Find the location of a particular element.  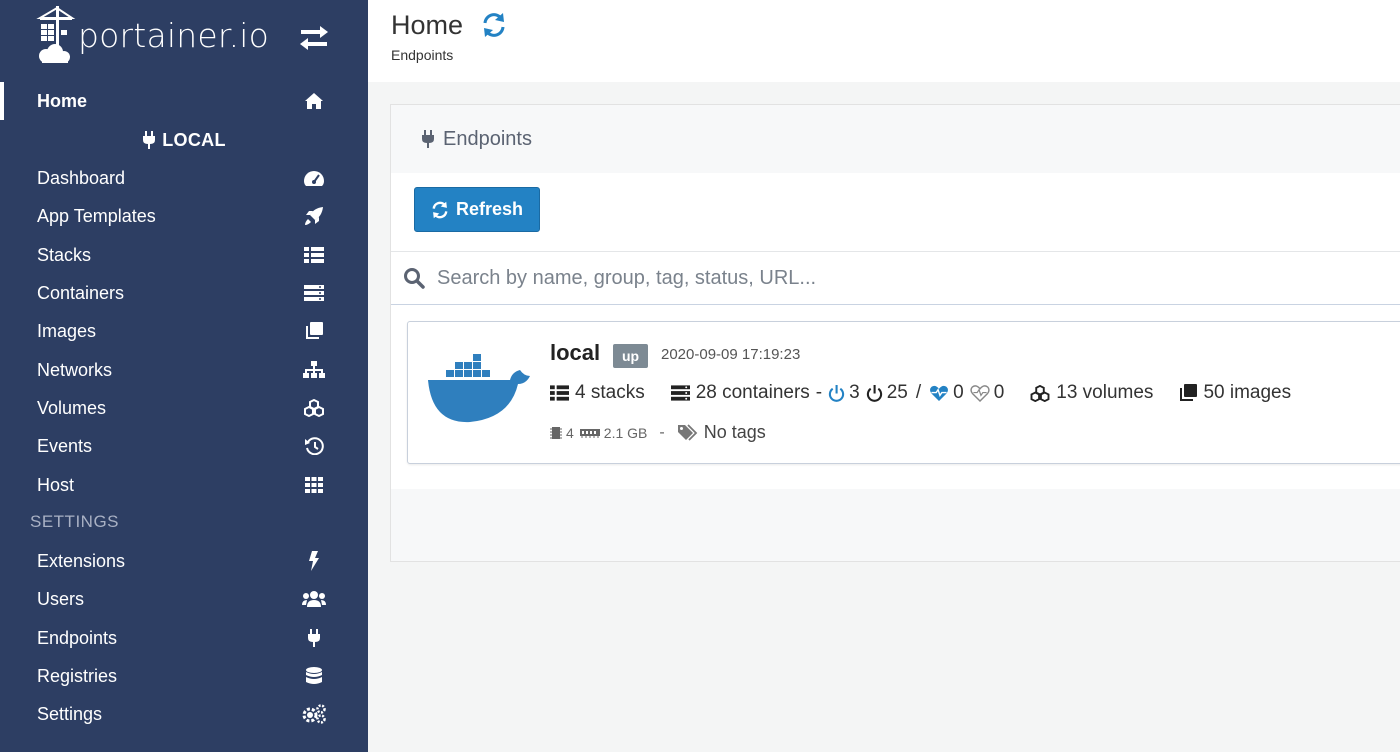

sidebar-item-label: Volumes is located at coordinates (72, 407).